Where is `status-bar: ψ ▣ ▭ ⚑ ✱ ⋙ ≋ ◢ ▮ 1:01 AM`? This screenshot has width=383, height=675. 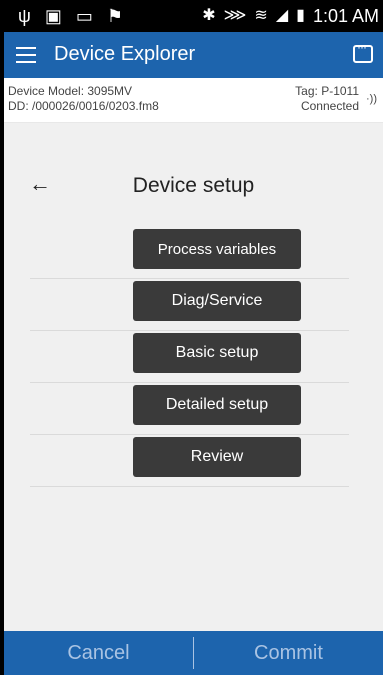 status-bar: ψ ▣ ▭ ⚑ ✱ ⋙ ≋ ◢ ▮ 1:01 AM is located at coordinates (193, 16).